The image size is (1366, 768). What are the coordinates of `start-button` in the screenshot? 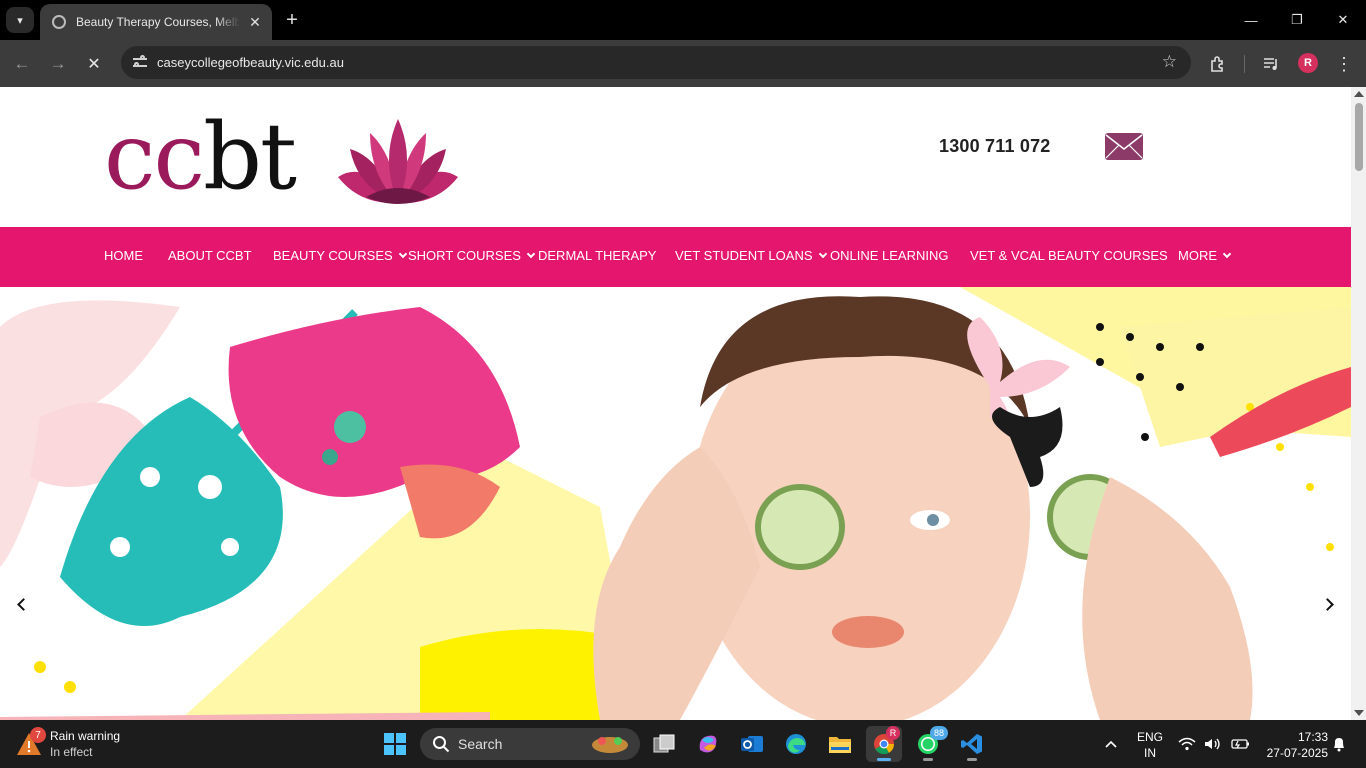 It's located at (395, 744).